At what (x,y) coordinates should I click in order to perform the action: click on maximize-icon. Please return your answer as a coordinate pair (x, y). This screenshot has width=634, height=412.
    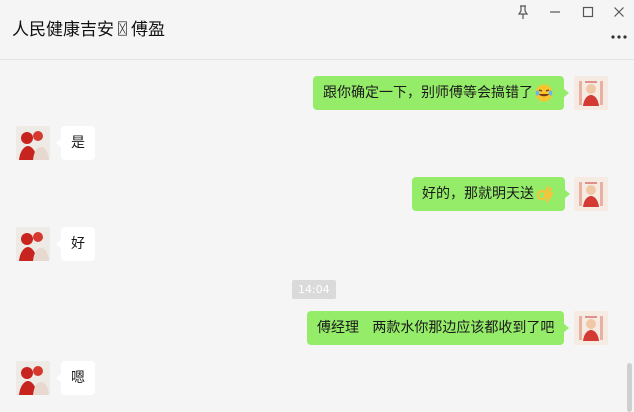
    Looking at the image, I should click on (588, 12).